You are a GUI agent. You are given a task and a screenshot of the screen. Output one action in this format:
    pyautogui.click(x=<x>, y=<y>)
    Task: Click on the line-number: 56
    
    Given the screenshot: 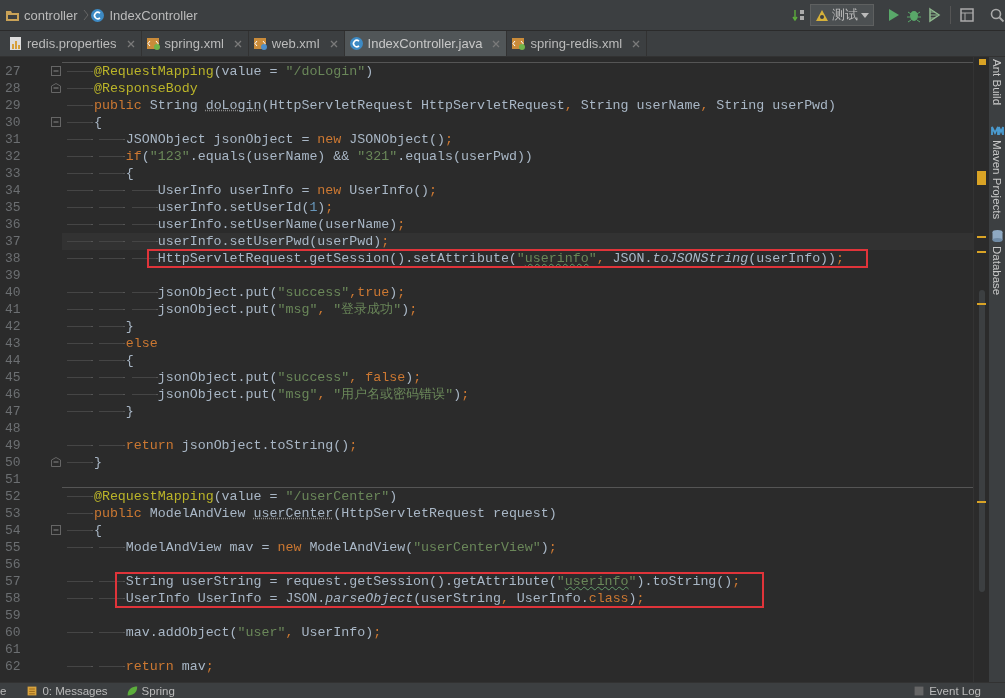 What is the action you would take?
    pyautogui.click(x=13, y=564)
    